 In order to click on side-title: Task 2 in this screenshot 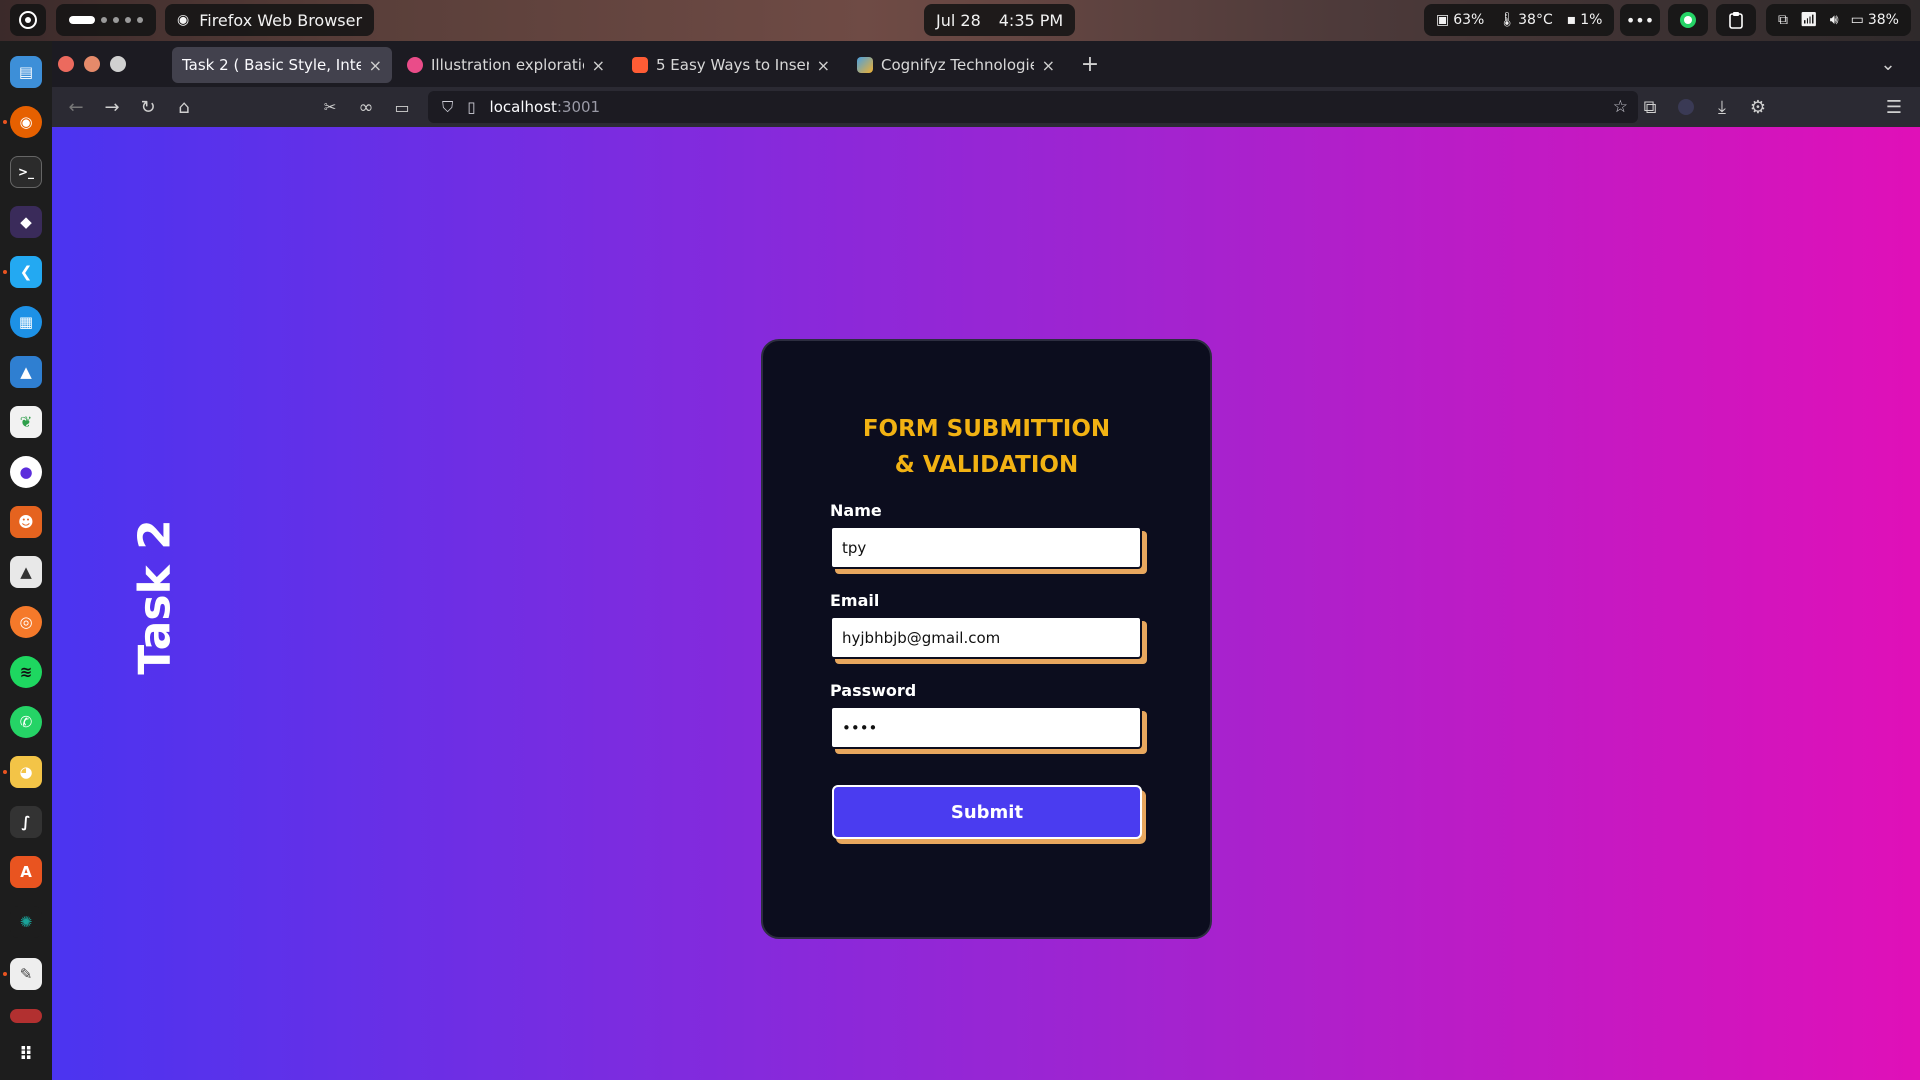, I will do `click(155, 597)`.